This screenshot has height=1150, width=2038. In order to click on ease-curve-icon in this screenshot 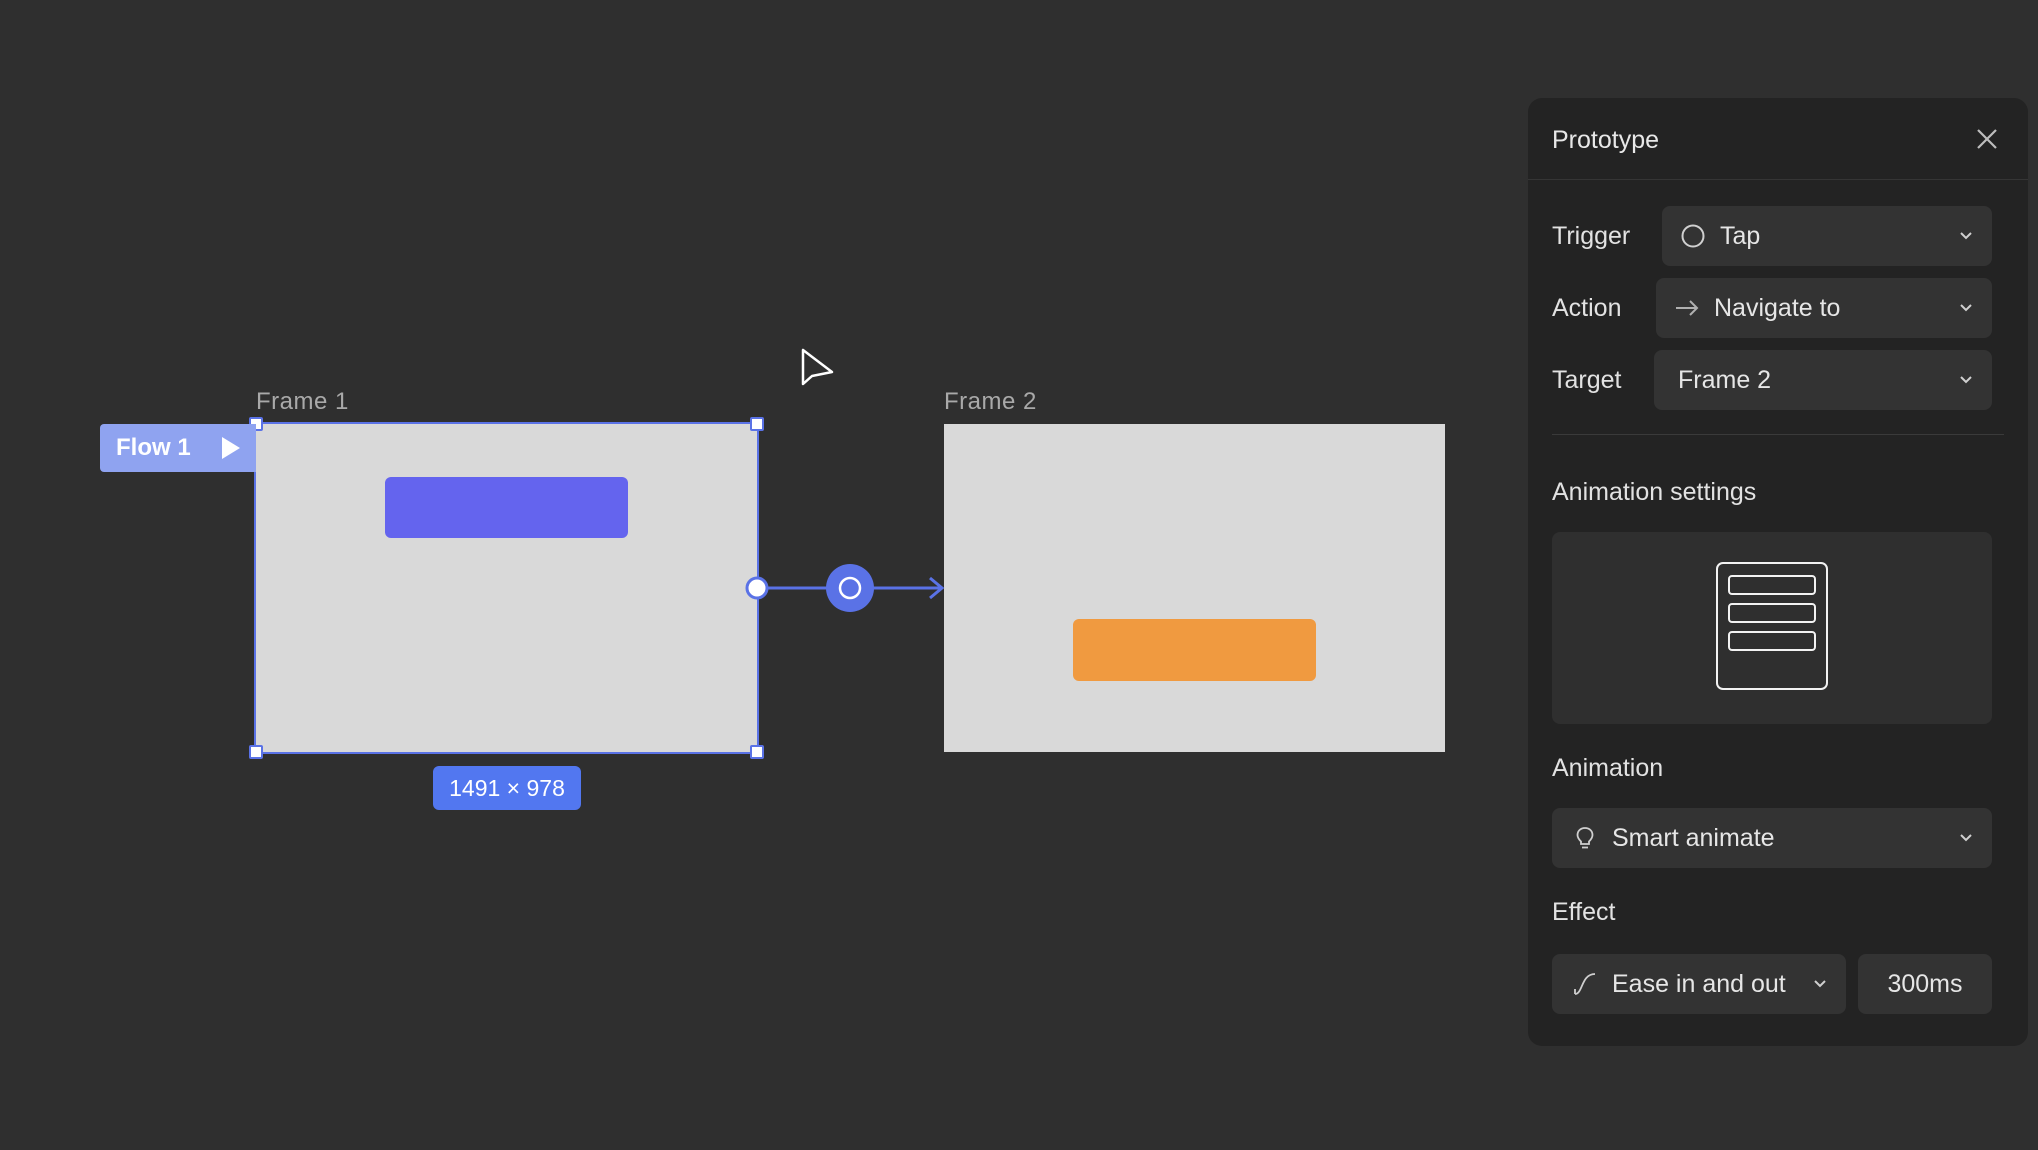, I will do `click(1585, 984)`.